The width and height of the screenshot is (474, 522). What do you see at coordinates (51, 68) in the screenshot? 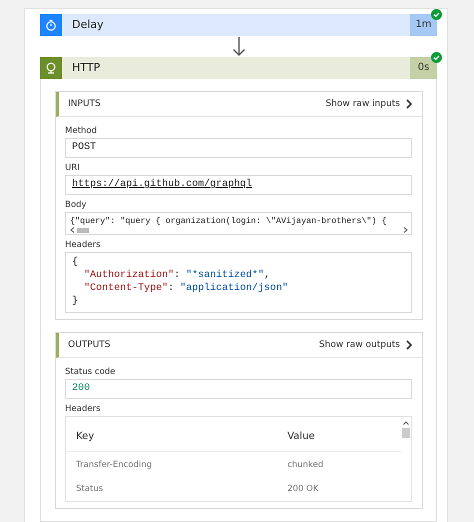
I see `globe-icon` at bounding box center [51, 68].